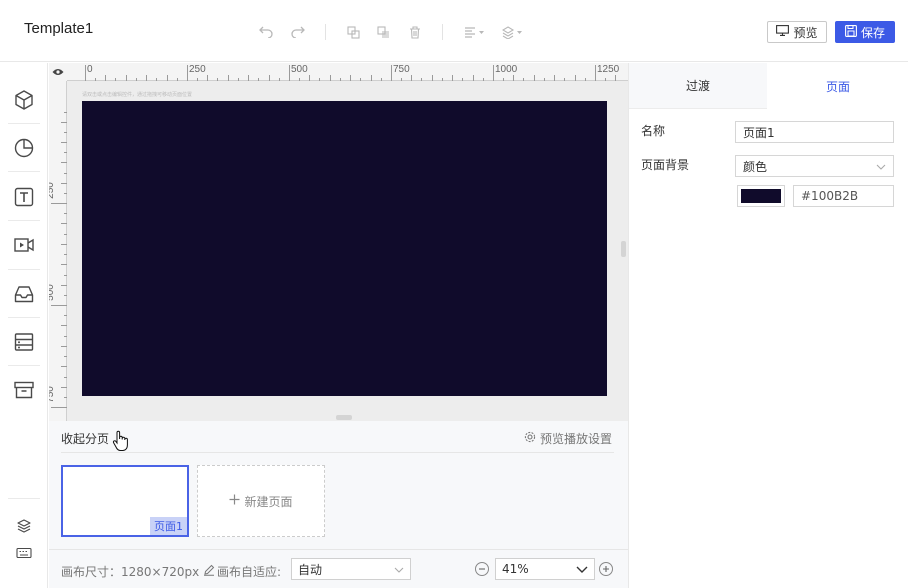  What do you see at coordinates (58, 242) in the screenshot?
I see `ruler-left: 250 500 750` at bounding box center [58, 242].